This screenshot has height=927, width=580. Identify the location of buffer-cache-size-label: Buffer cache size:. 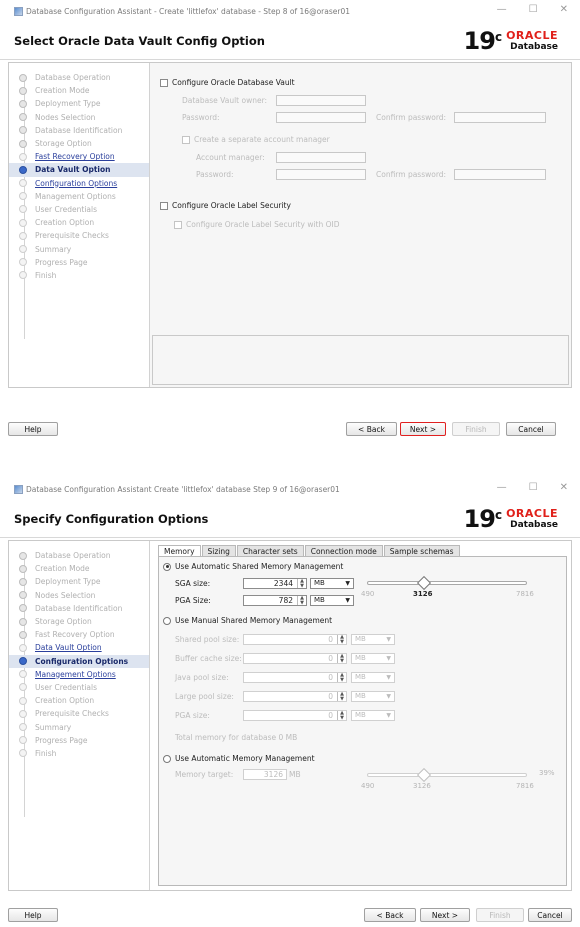
(208, 658).